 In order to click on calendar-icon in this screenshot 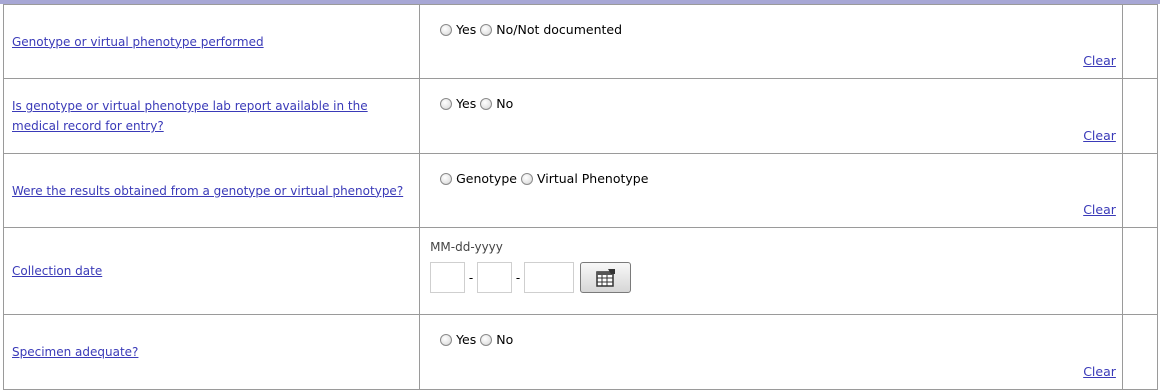, I will do `click(605, 277)`.